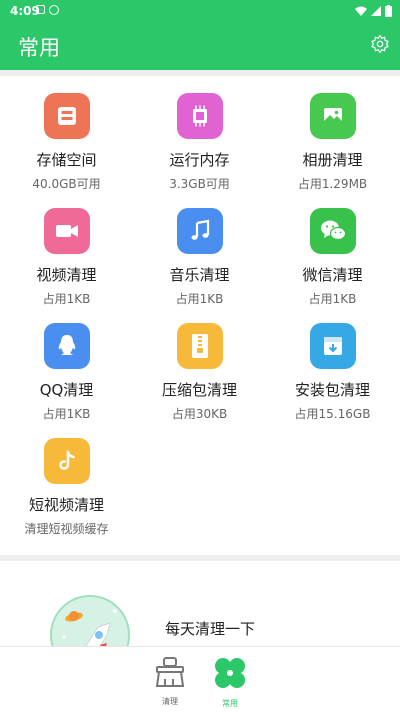 The width and height of the screenshot is (400, 712). Describe the element at coordinates (199, 141) in the screenshot. I see `tile-memory: 运行内存 3.3GB可用` at that location.